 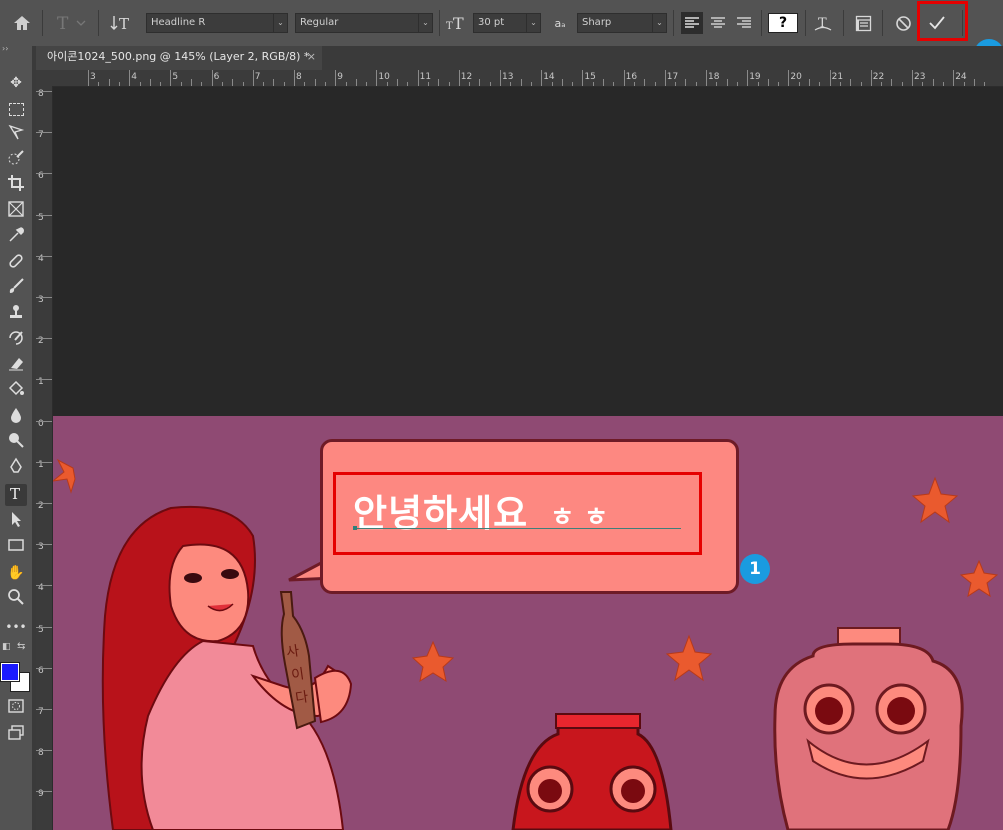 I want to click on move-tool-icon: ✥, so click(x=16, y=83).